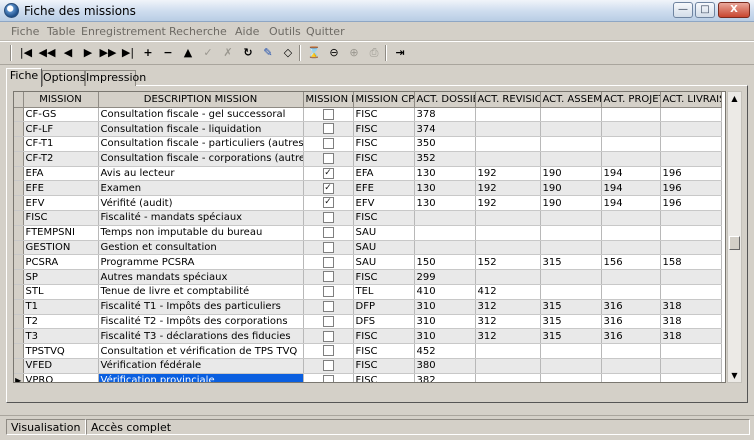 This screenshot has height=440, width=754. What do you see at coordinates (445, 100) in the screenshot?
I see `column-header-act-dossier: ACT. DOSSIER` at bounding box center [445, 100].